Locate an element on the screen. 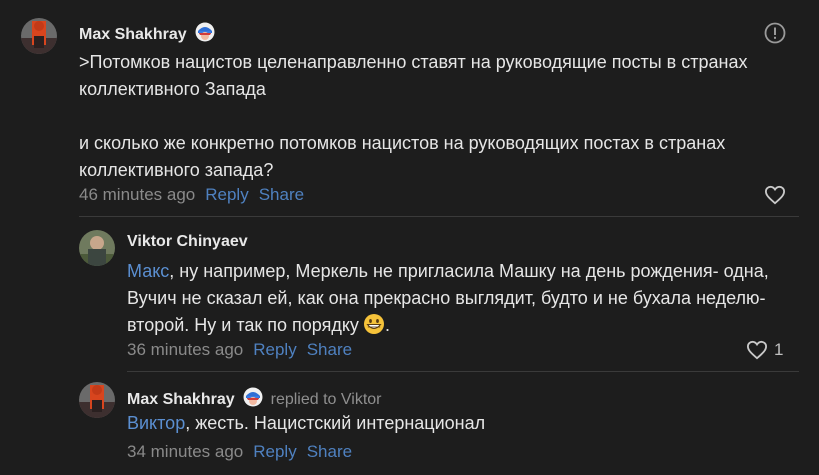 The width and height of the screenshot is (819, 475). author-name: Viktor Chinyaev is located at coordinates (187, 241).